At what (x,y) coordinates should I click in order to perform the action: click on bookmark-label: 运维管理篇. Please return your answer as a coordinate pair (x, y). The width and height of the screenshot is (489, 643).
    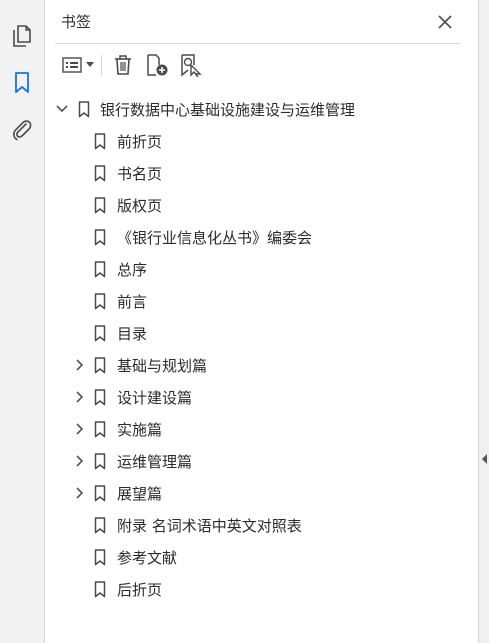
    Looking at the image, I should click on (155, 462).